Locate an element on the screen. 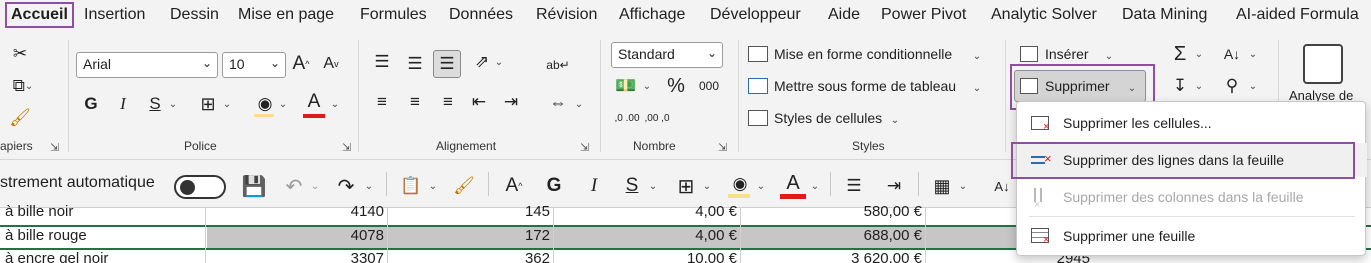  wrap-text-icon: ab↵ is located at coordinates (558, 65).